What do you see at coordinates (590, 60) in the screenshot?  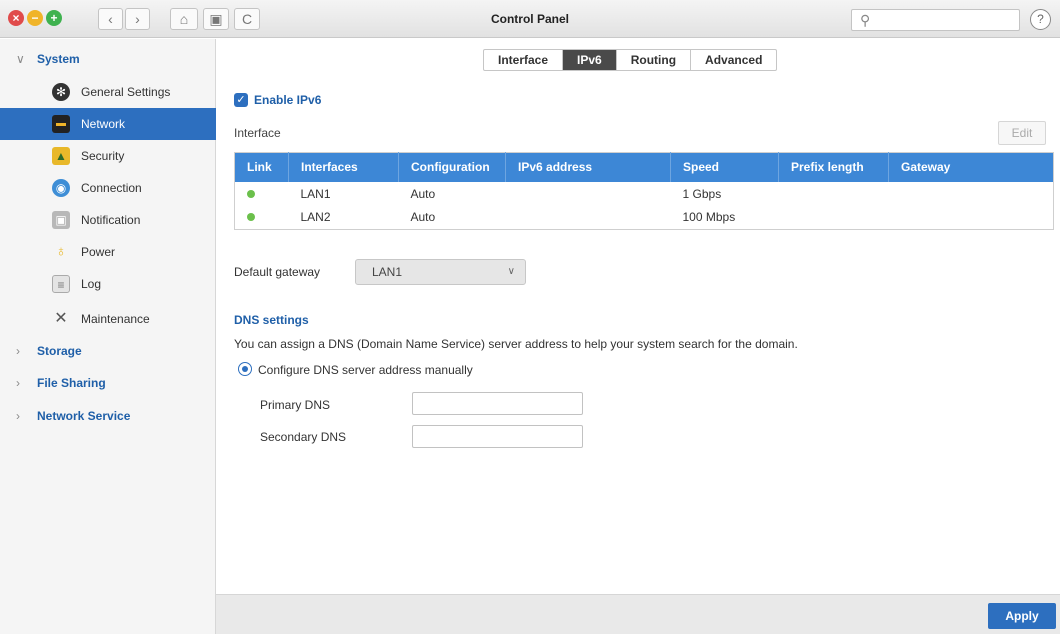 I see `tab-ipv6: IPv6` at bounding box center [590, 60].